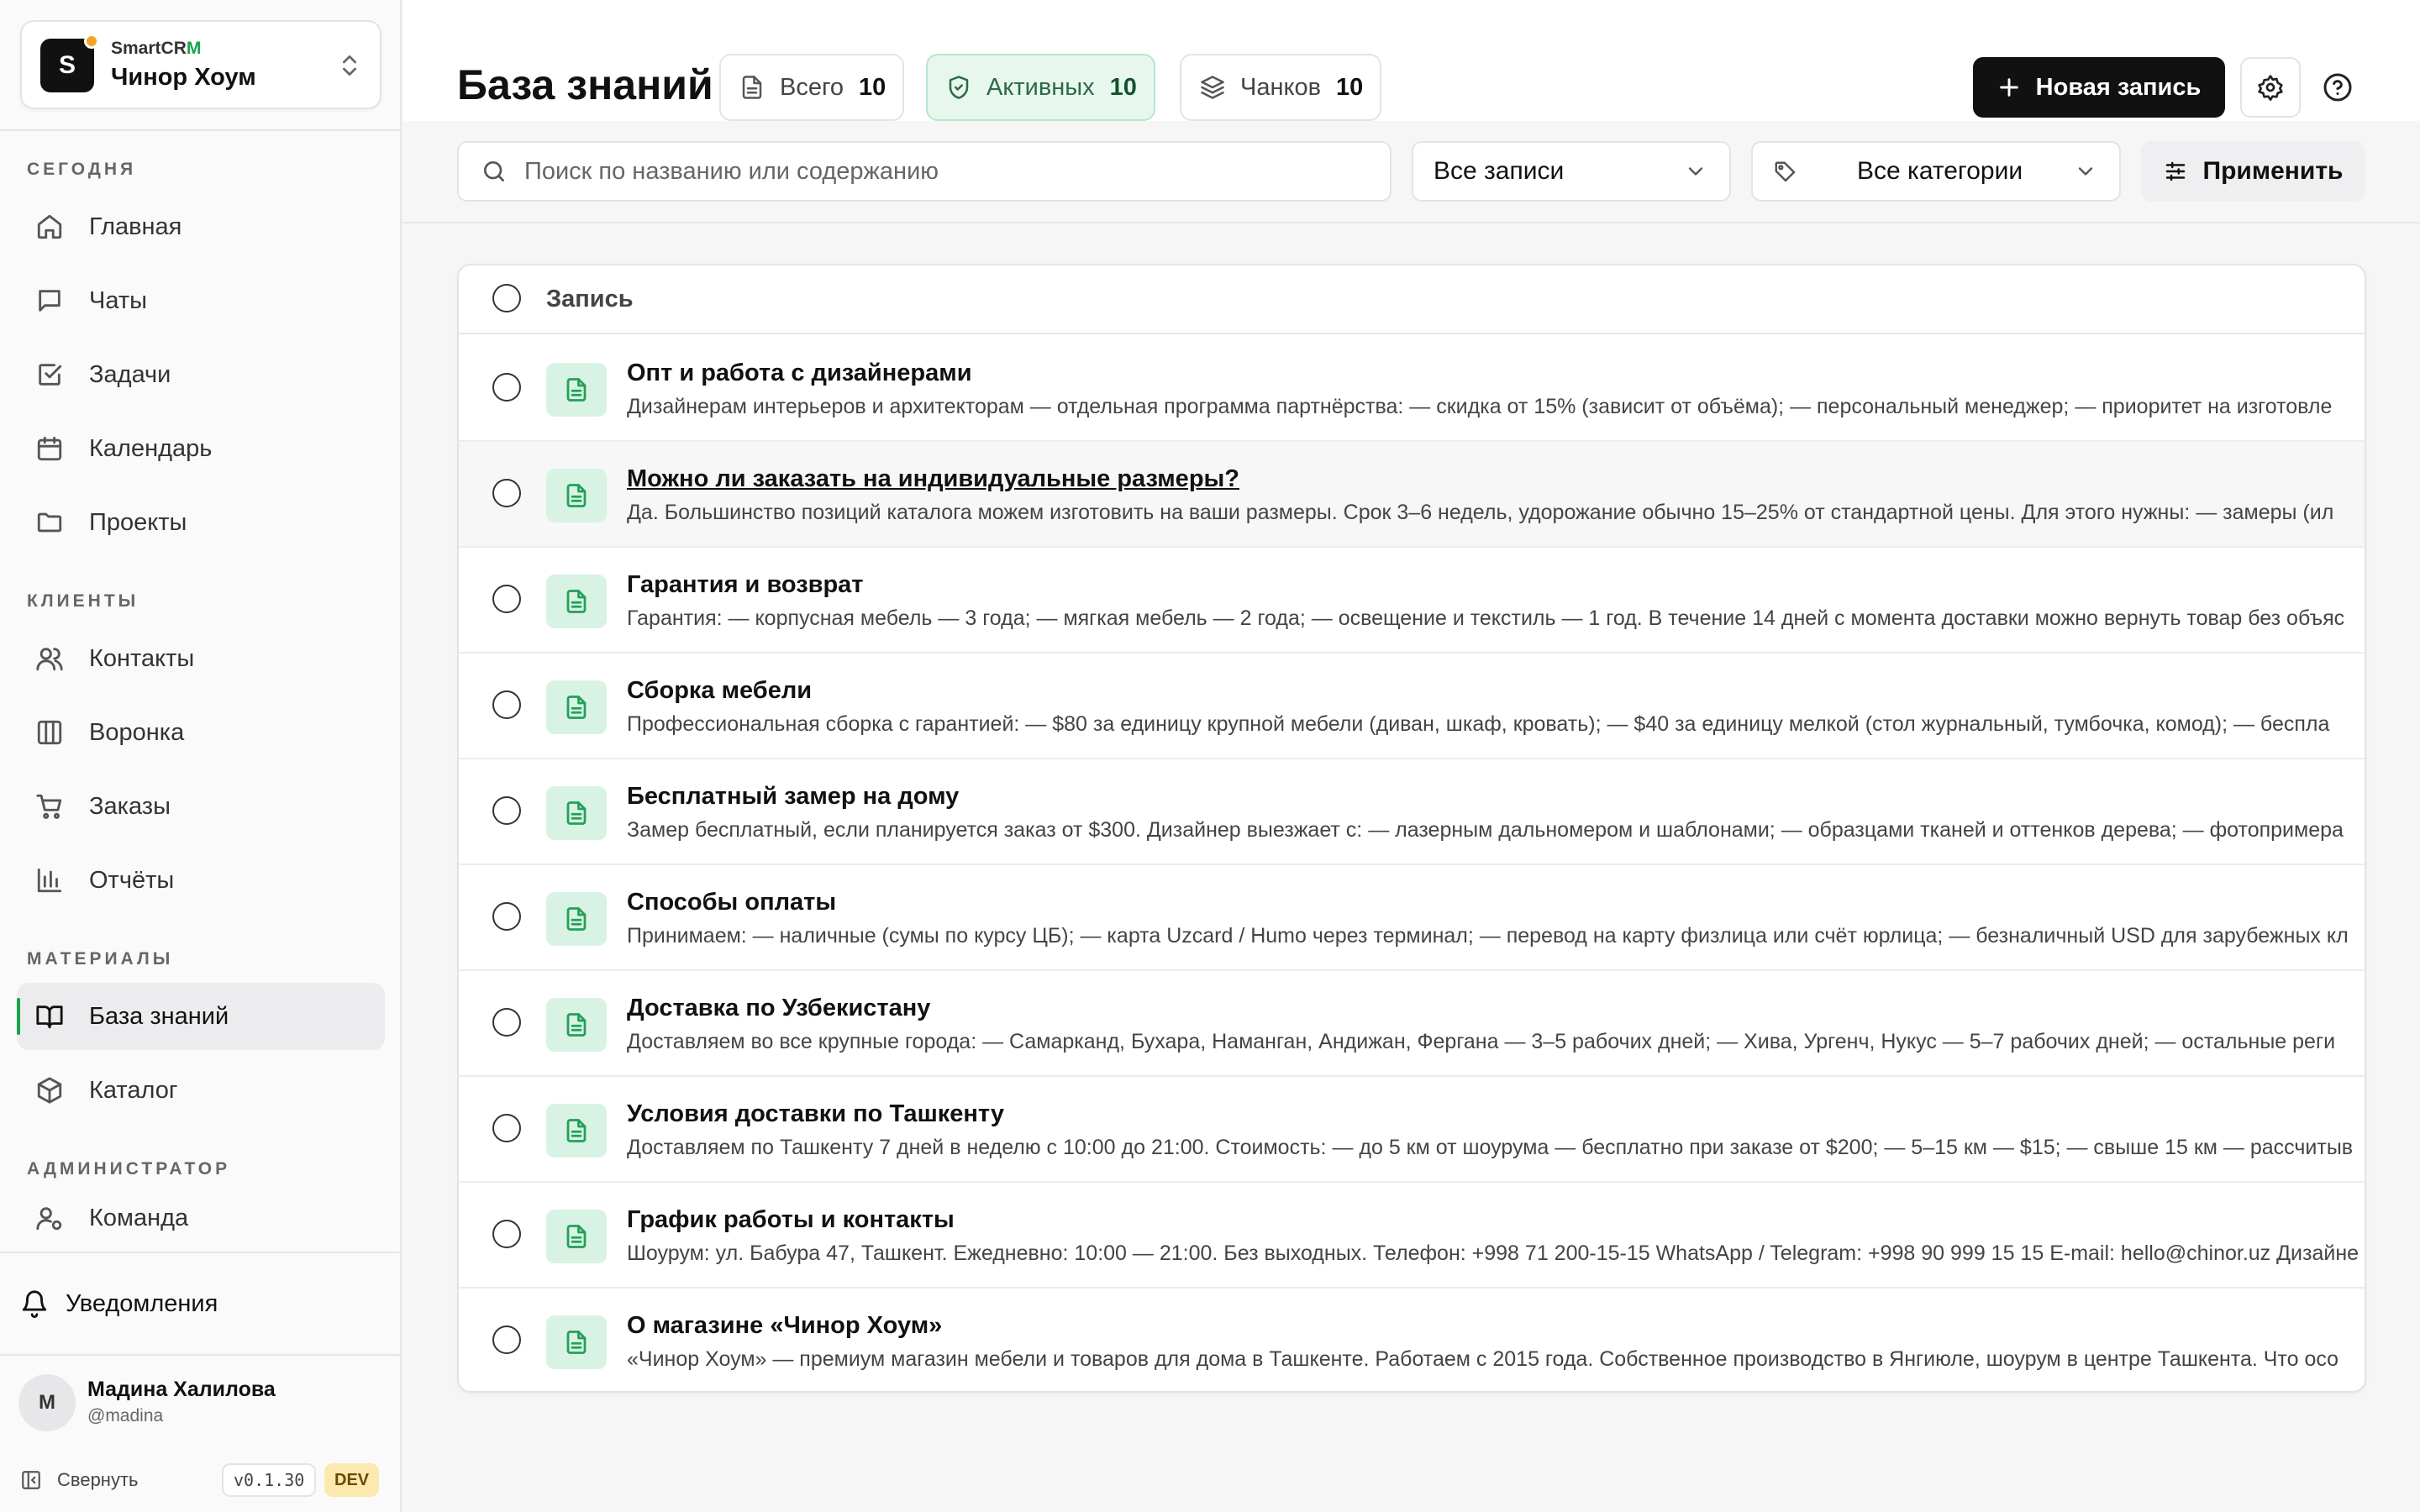 The width and height of the screenshot is (2420, 1512). Describe the element at coordinates (201, 300) in the screenshot. I see `sidebar-item-chats: Чаты` at that location.